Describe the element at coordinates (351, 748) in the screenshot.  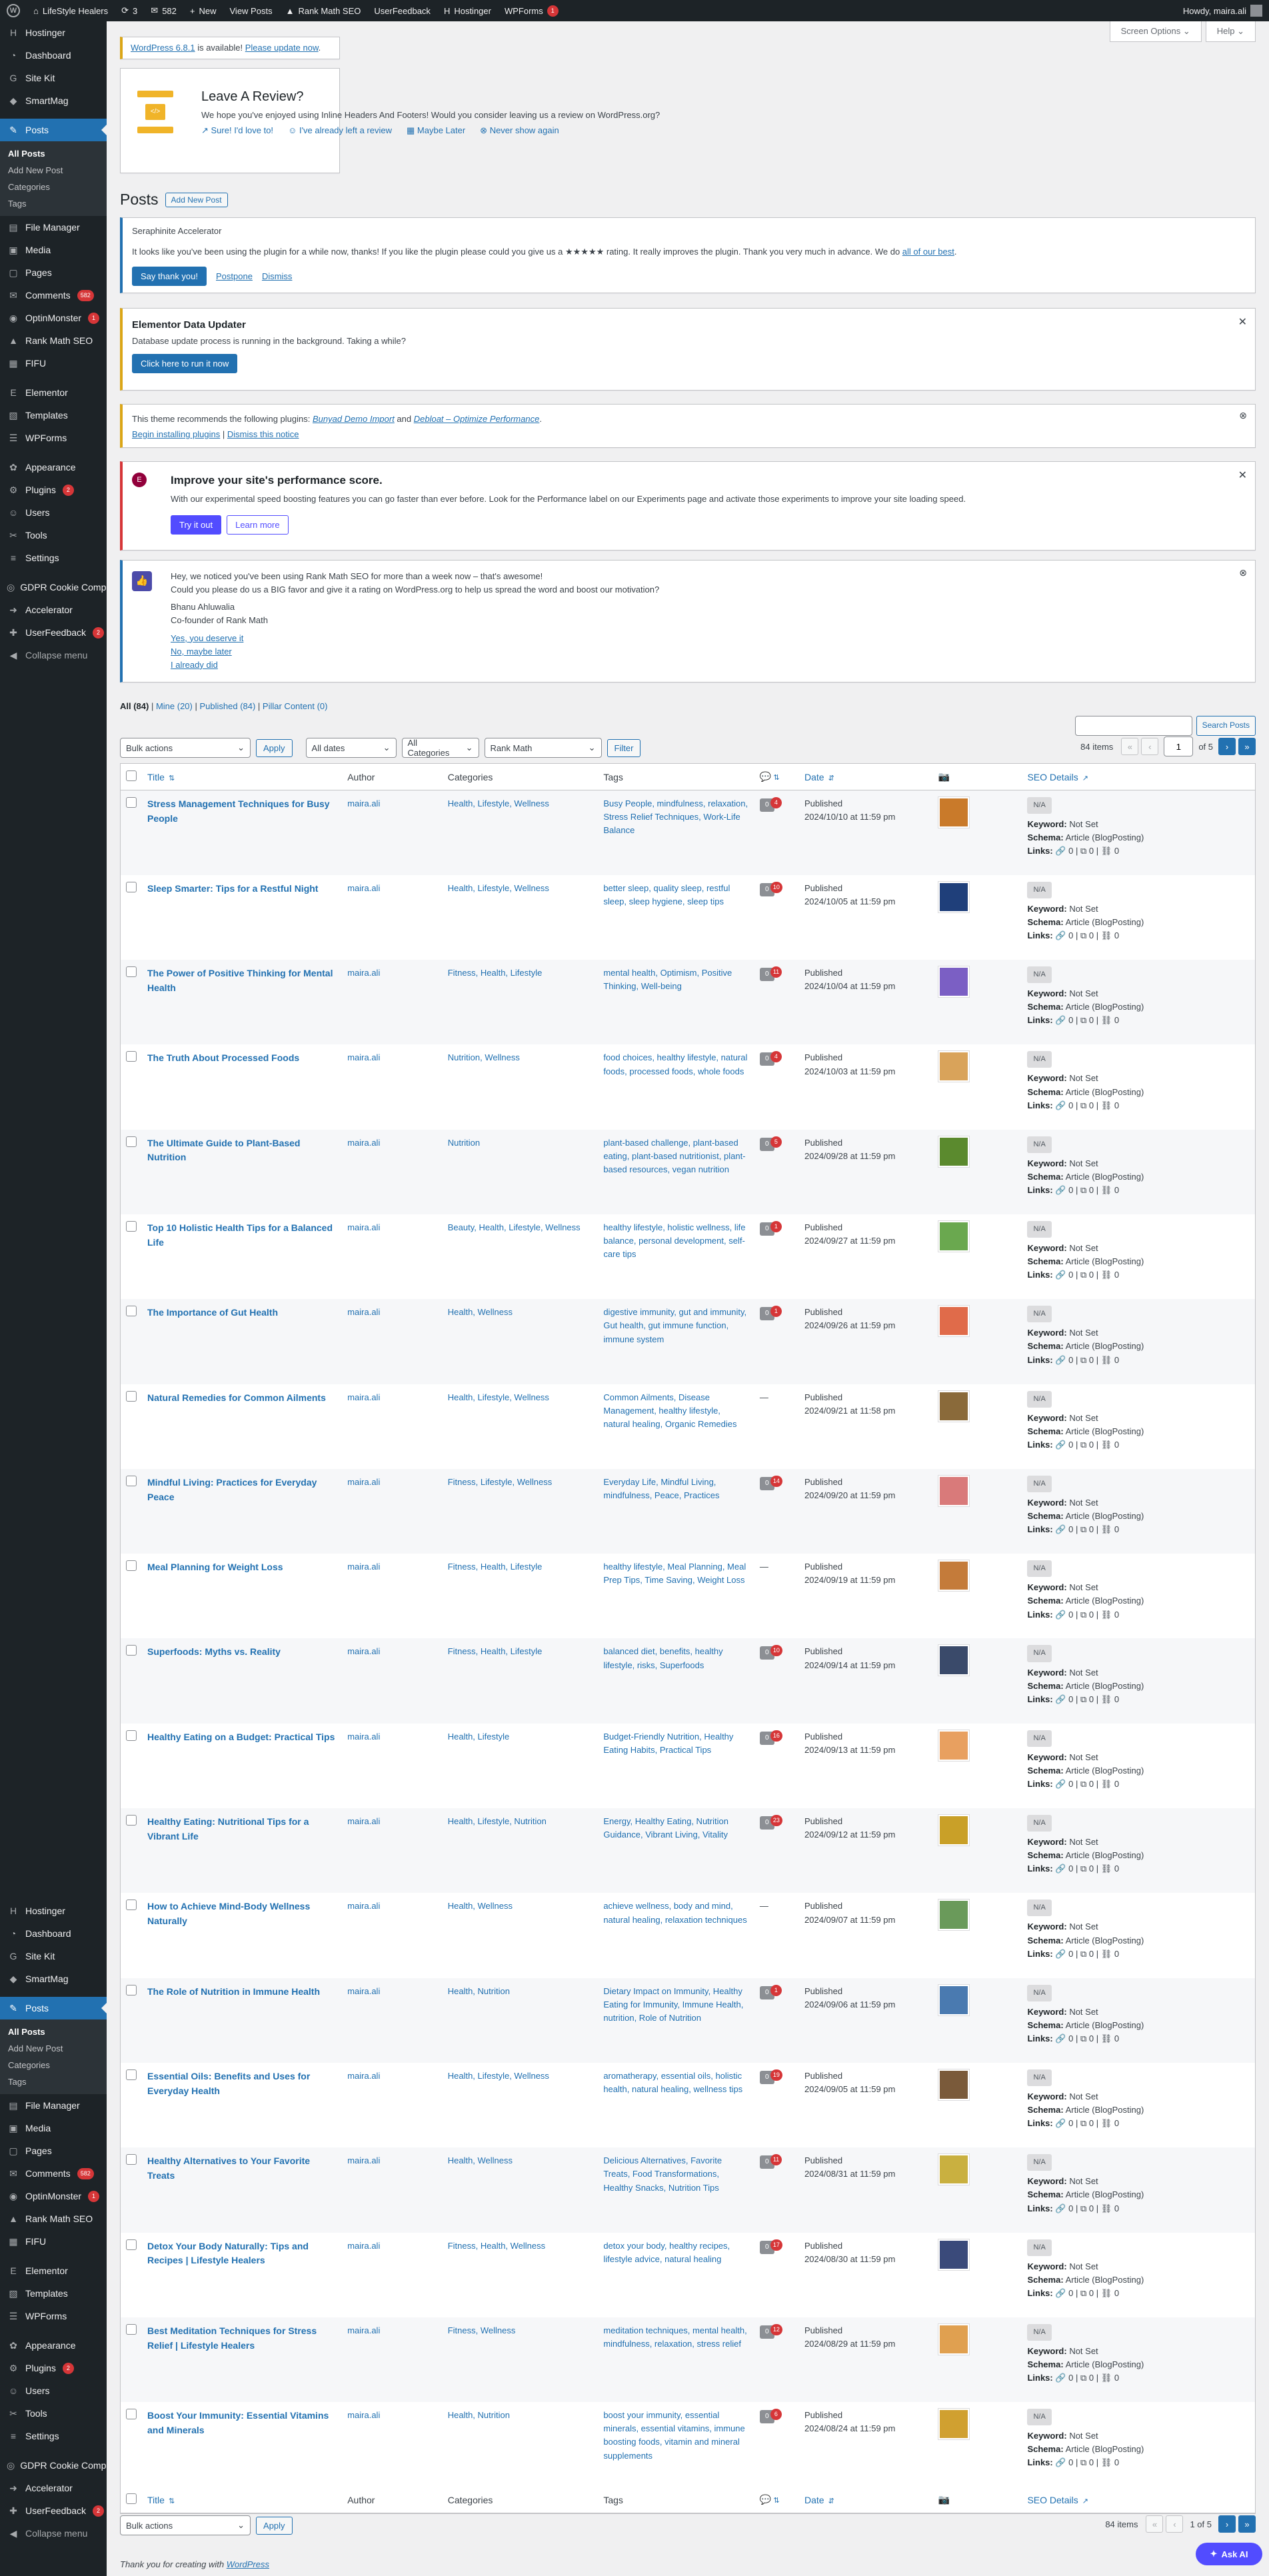
I see `date-filter-select: All dates` at that location.